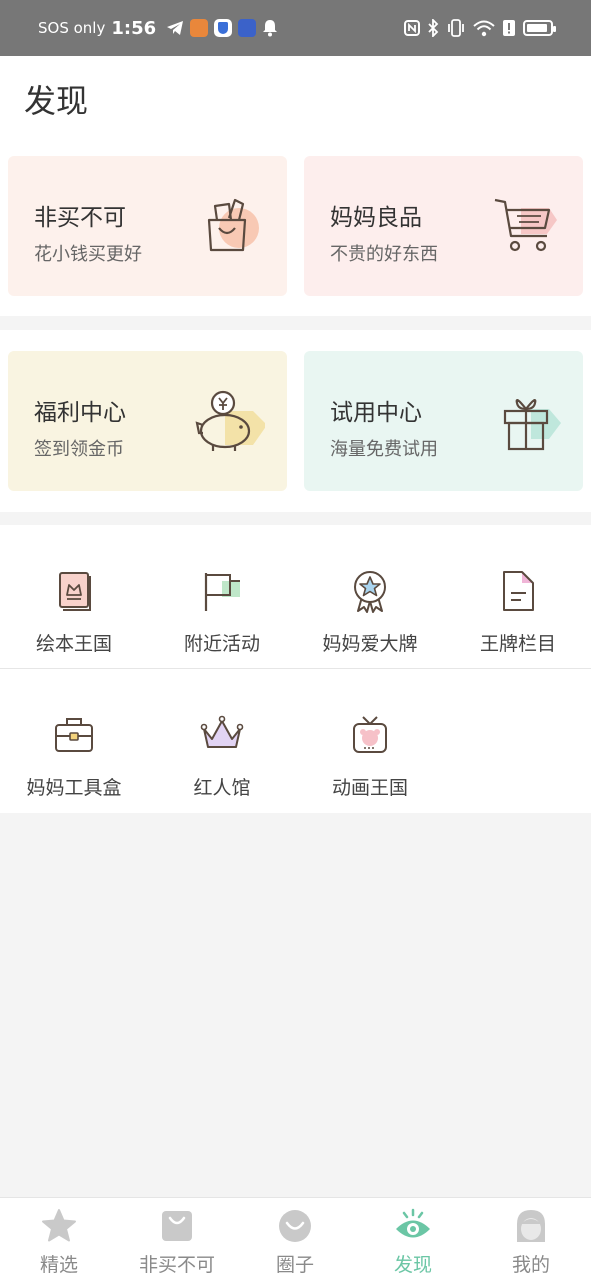 Image resolution: width=591 pixels, height=1280 pixels. What do you see at coordinates (80, 218) in the screenshot?
I see `card-title: 非买不可` at bounding box center [80, 218].